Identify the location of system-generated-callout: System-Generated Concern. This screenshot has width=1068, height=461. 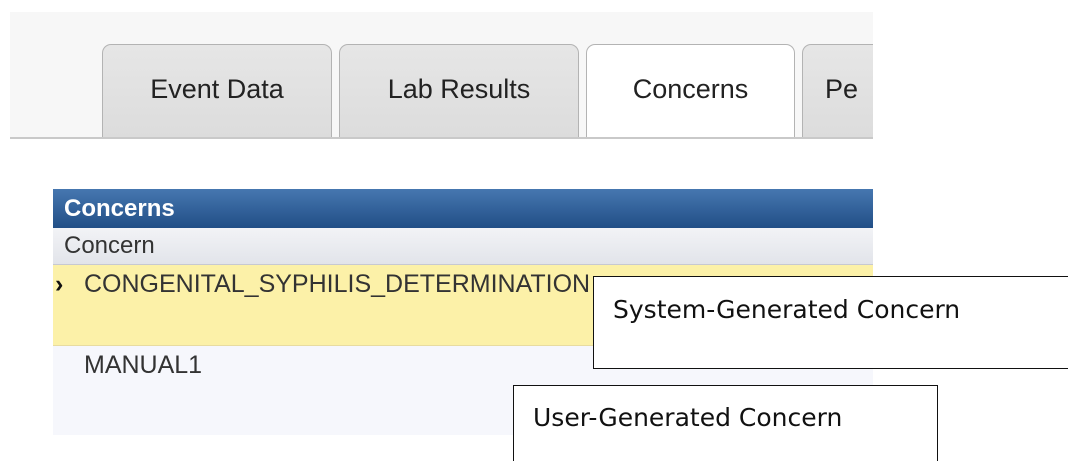
(830, 322).